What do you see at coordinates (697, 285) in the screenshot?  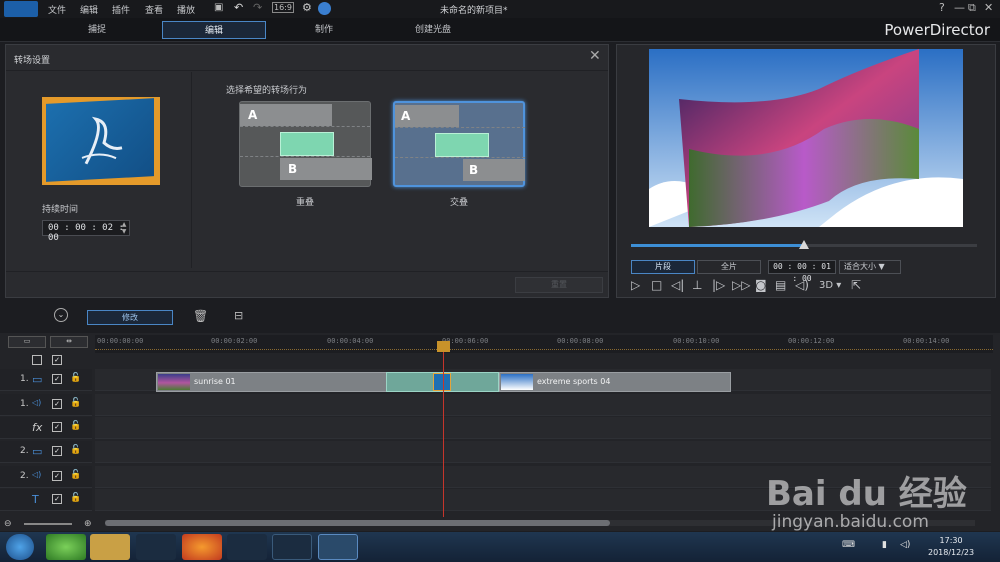 I see `mark-icon: ⊥` at bounding box center [697, 285].